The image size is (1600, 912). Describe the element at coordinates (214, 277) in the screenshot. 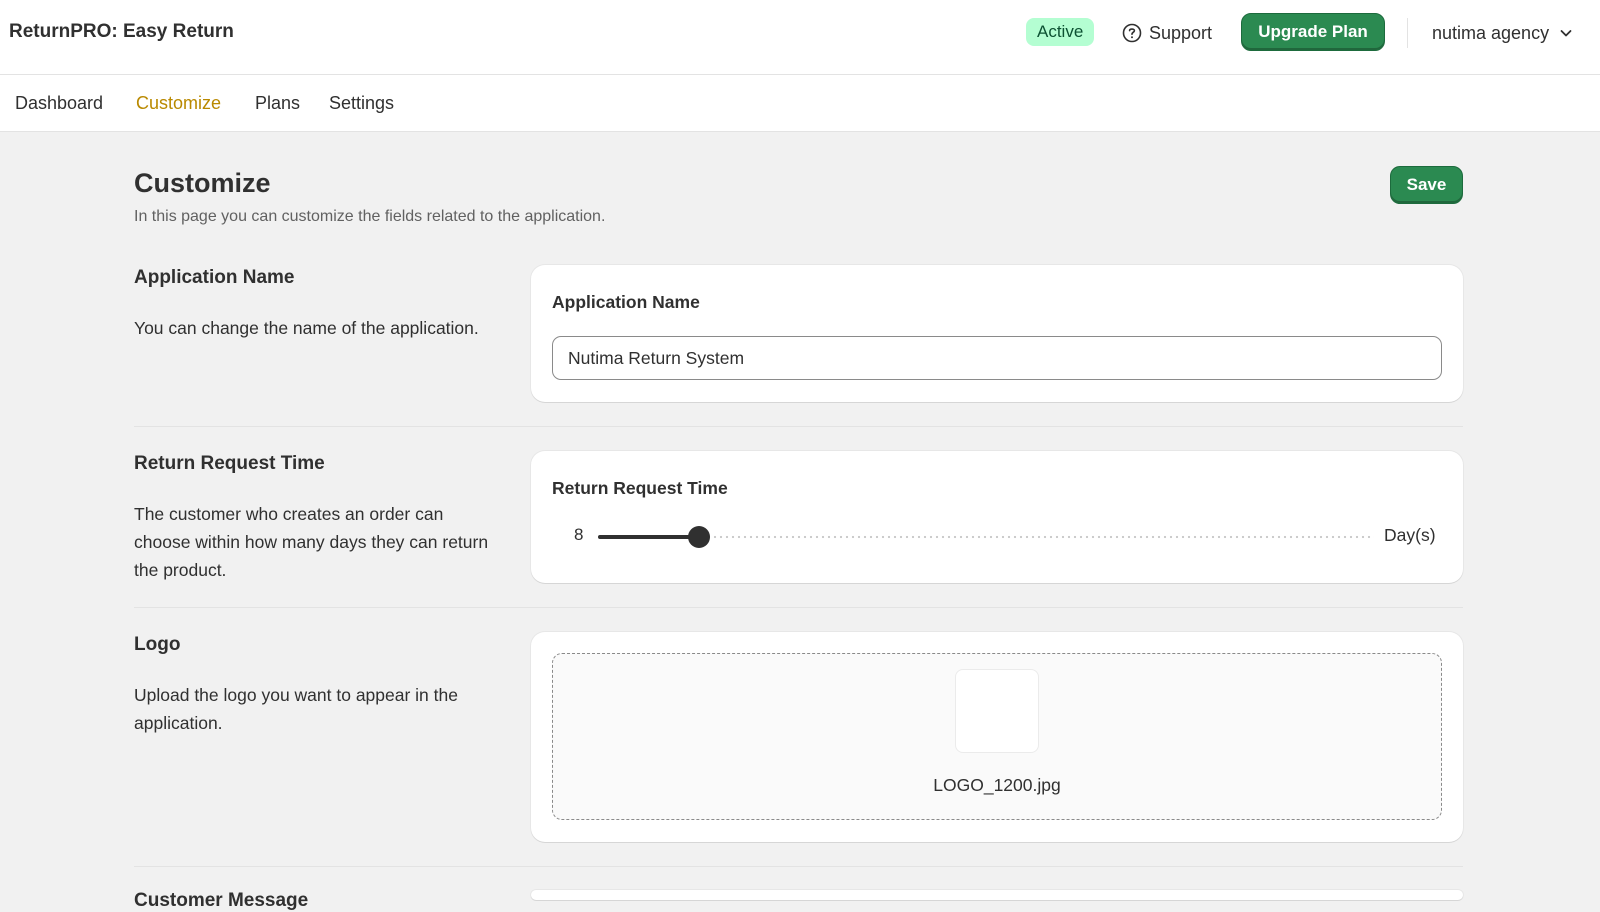

I see `section-title-app-name: Application Name` at that location.